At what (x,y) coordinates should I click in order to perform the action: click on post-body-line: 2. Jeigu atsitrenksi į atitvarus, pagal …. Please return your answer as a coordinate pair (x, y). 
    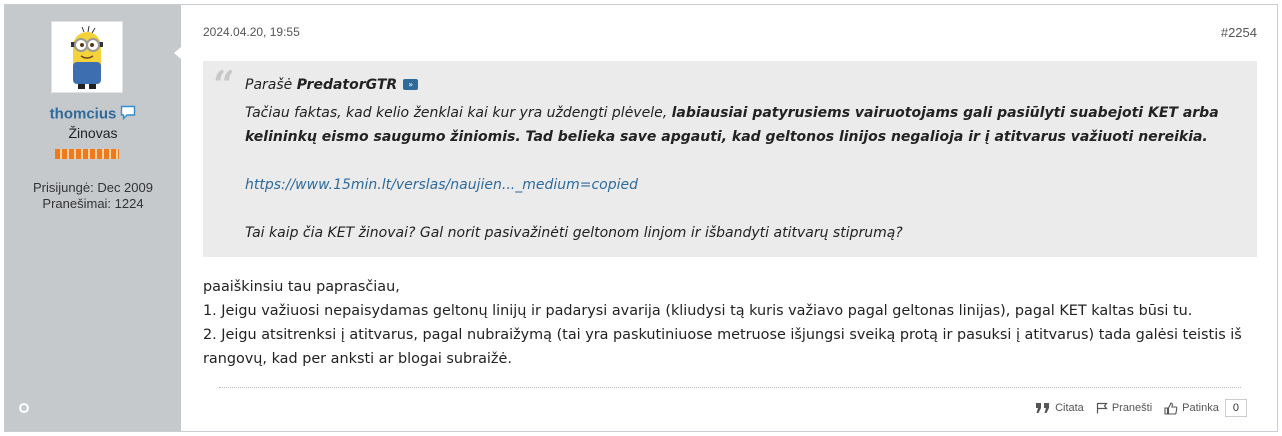
    Looking at the image, I should click on (722, 347).